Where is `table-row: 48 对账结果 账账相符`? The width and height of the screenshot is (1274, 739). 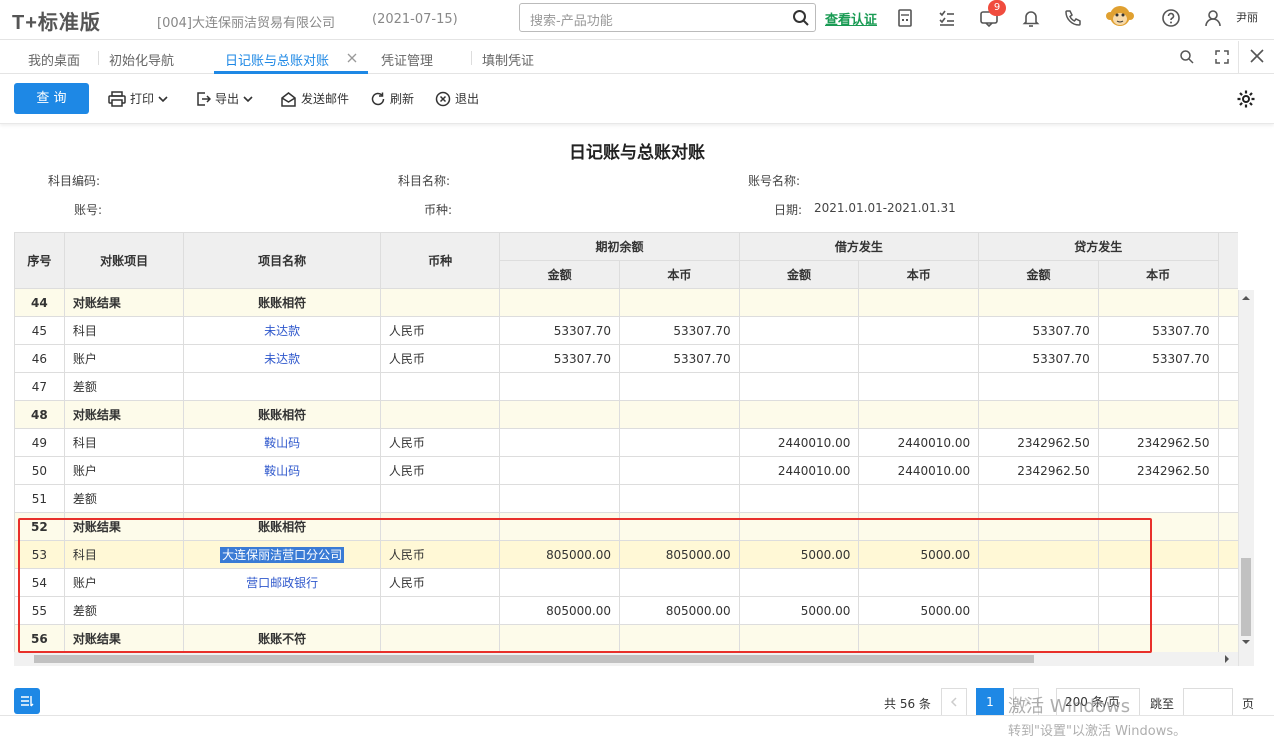
table-row: 48 对账结果 账账相符 is located at coordinates (626, 414).